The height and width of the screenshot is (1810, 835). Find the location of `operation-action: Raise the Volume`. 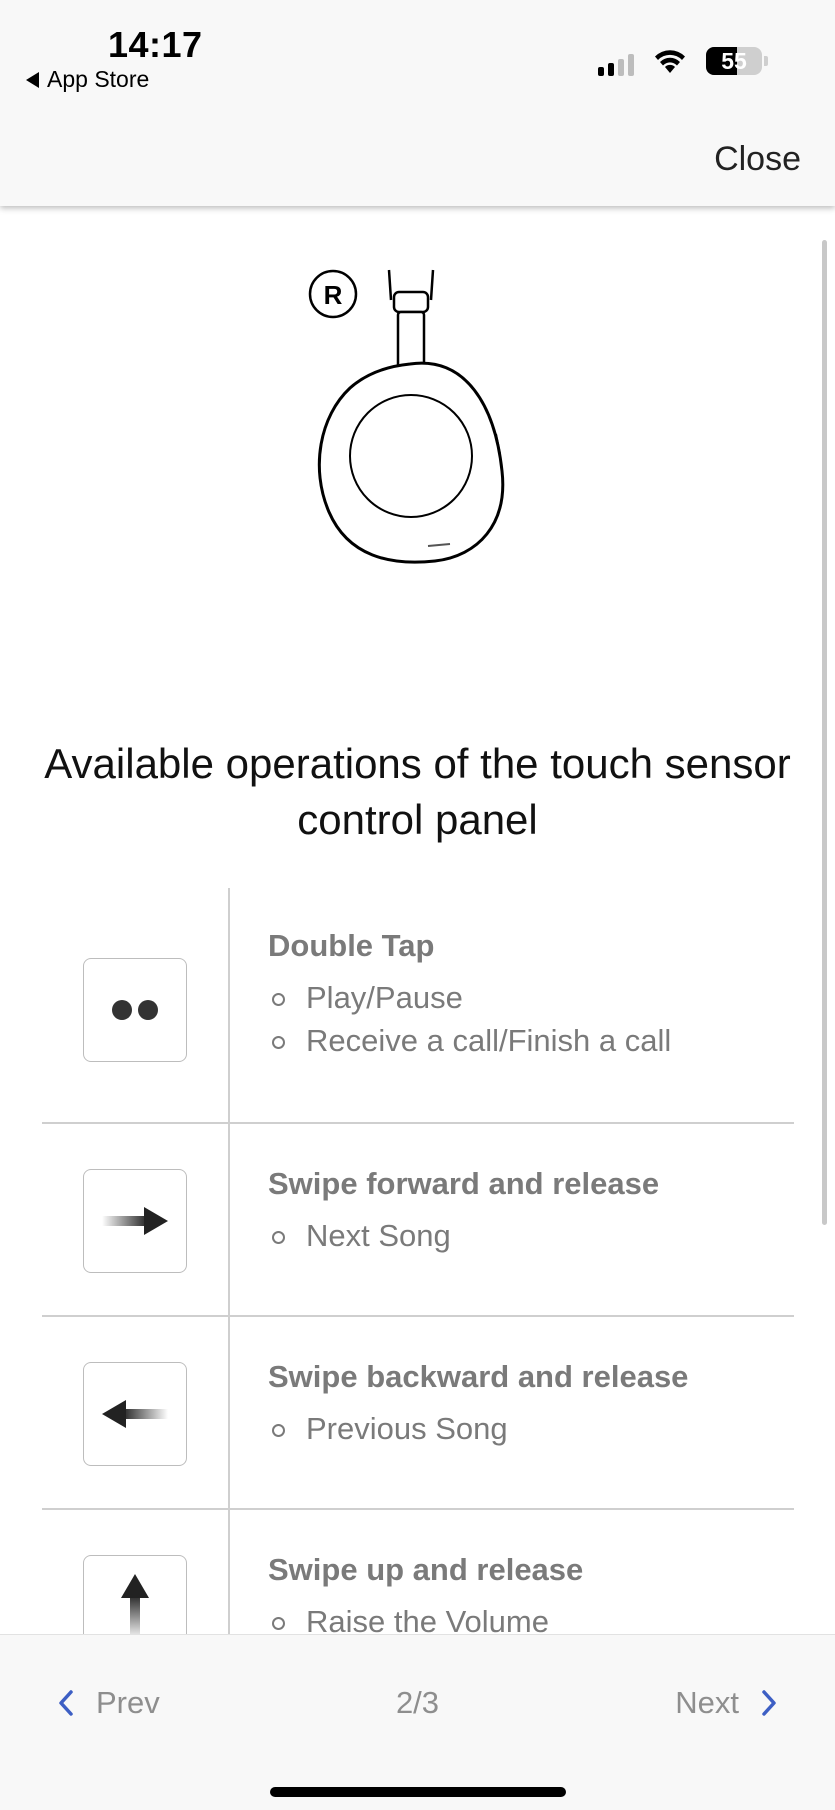

operation-action: Raise the Volume is located at coordinates (531, 1617).